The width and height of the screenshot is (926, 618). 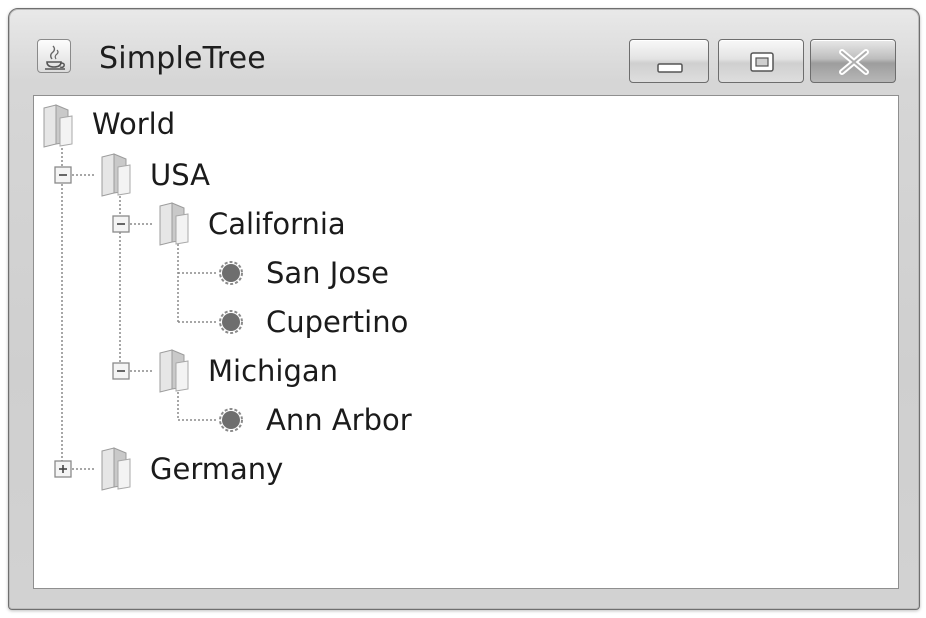 What do you see at coordinates (180, 175) in the screenshot?
I see `tree-node-label: USA` at bounding box center [180, 175].